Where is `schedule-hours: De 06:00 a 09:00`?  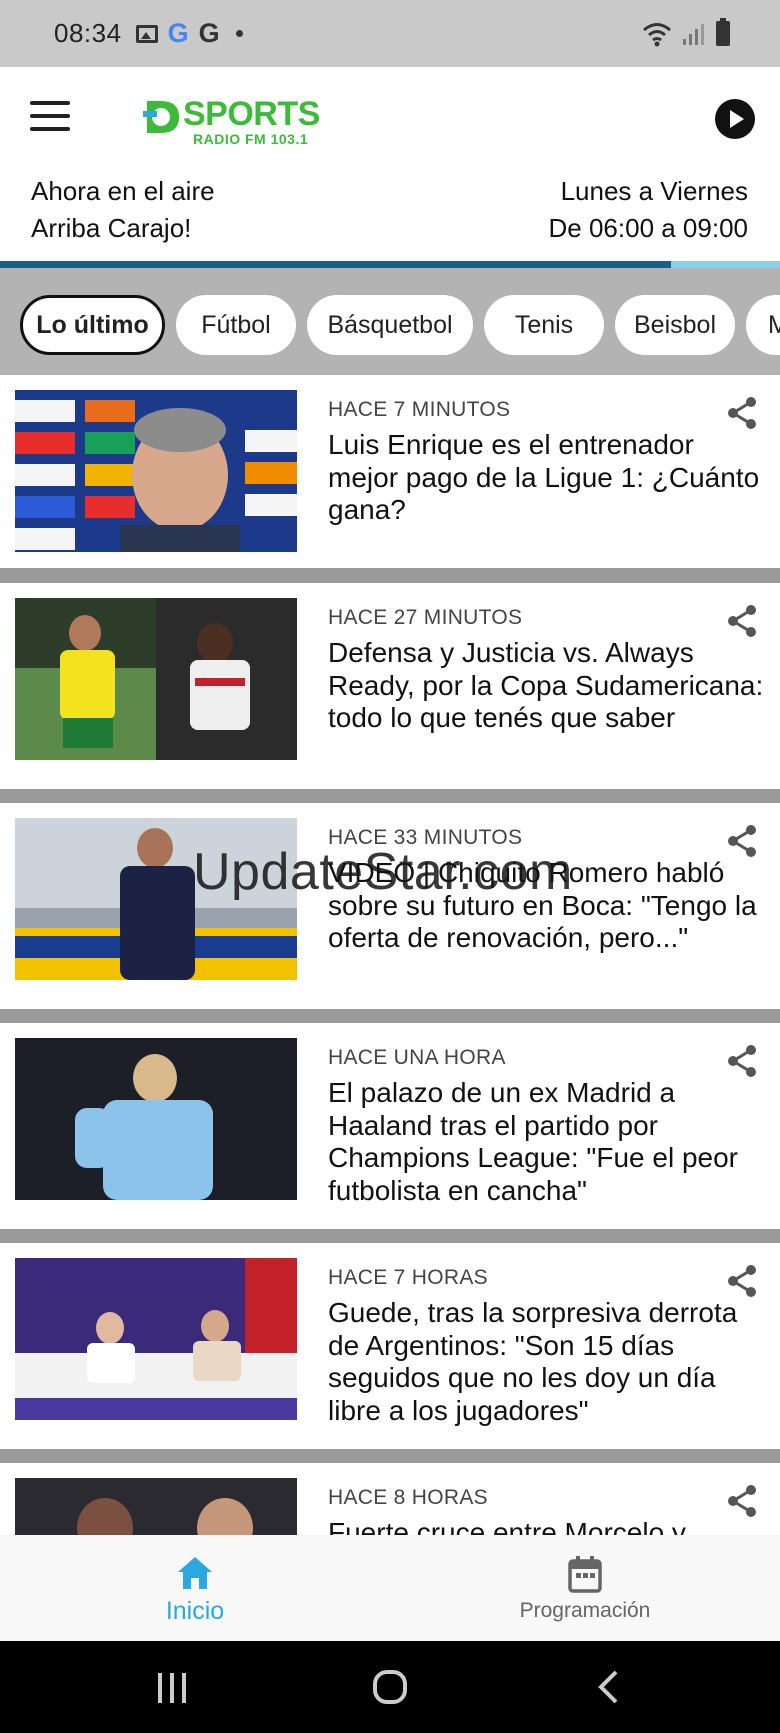 schedule-hours: De 06:00 a 09:00 is located at coordinates (648, 228).